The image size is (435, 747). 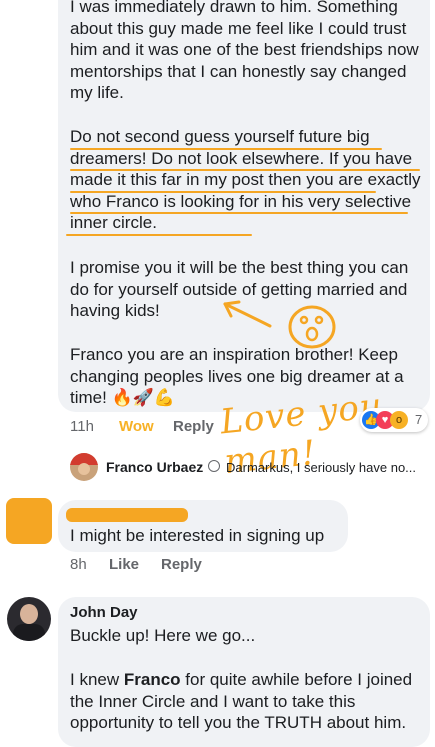 I want to click on commenter-avatar-redacted, so click(x=29, y=521).